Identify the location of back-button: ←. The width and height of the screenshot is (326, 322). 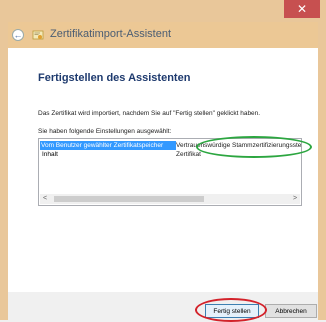
(18, 35).